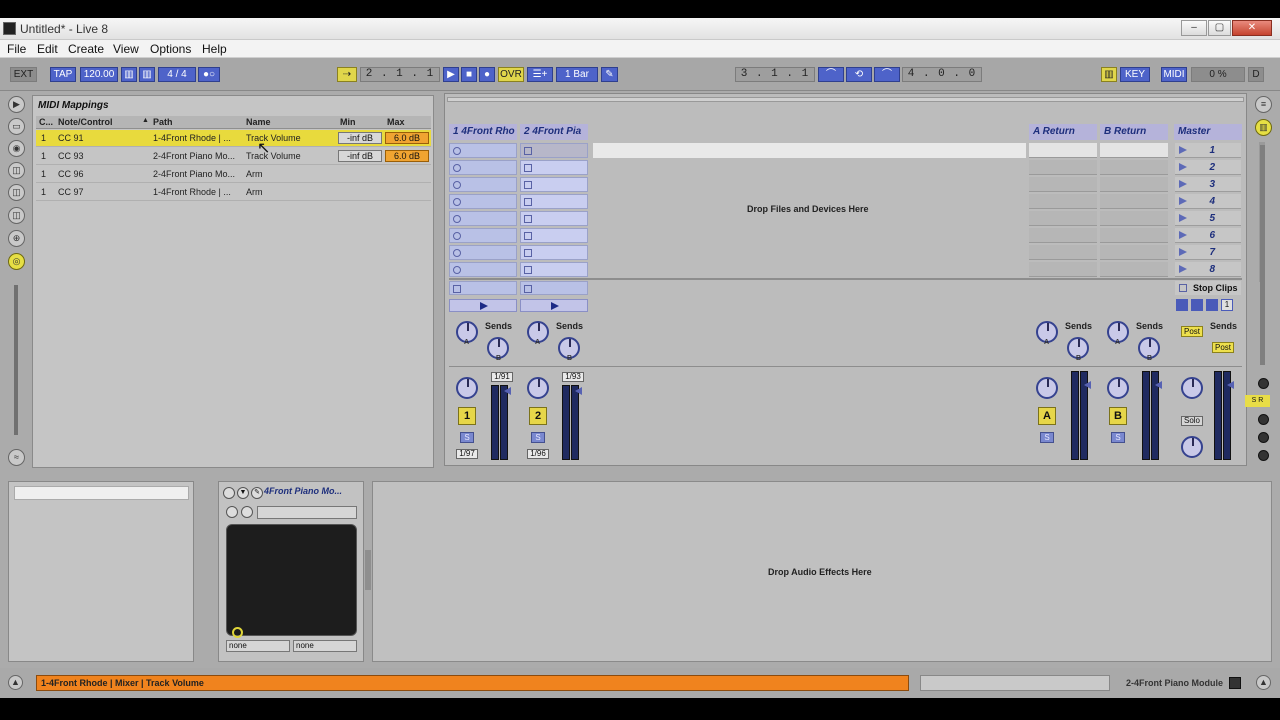 The height and width of the screenshot is (720, 1280). What do you see at coordinates (16, 170) in the screenshot?
I see `file-browser-1-icon: ◫` at bounding box center [16, 170].